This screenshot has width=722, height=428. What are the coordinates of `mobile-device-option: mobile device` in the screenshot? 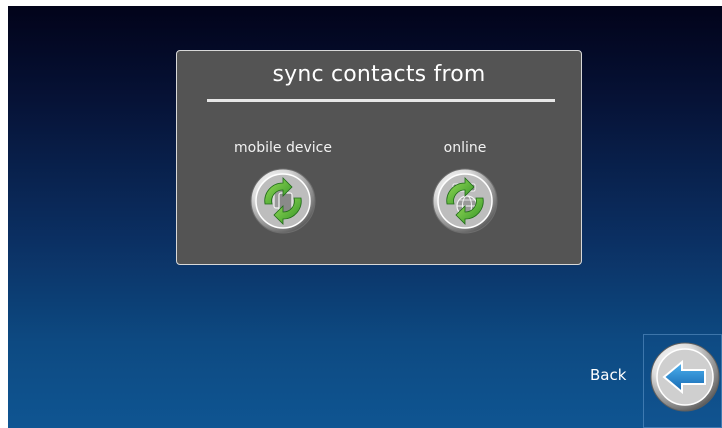 It's located at (283, 186).